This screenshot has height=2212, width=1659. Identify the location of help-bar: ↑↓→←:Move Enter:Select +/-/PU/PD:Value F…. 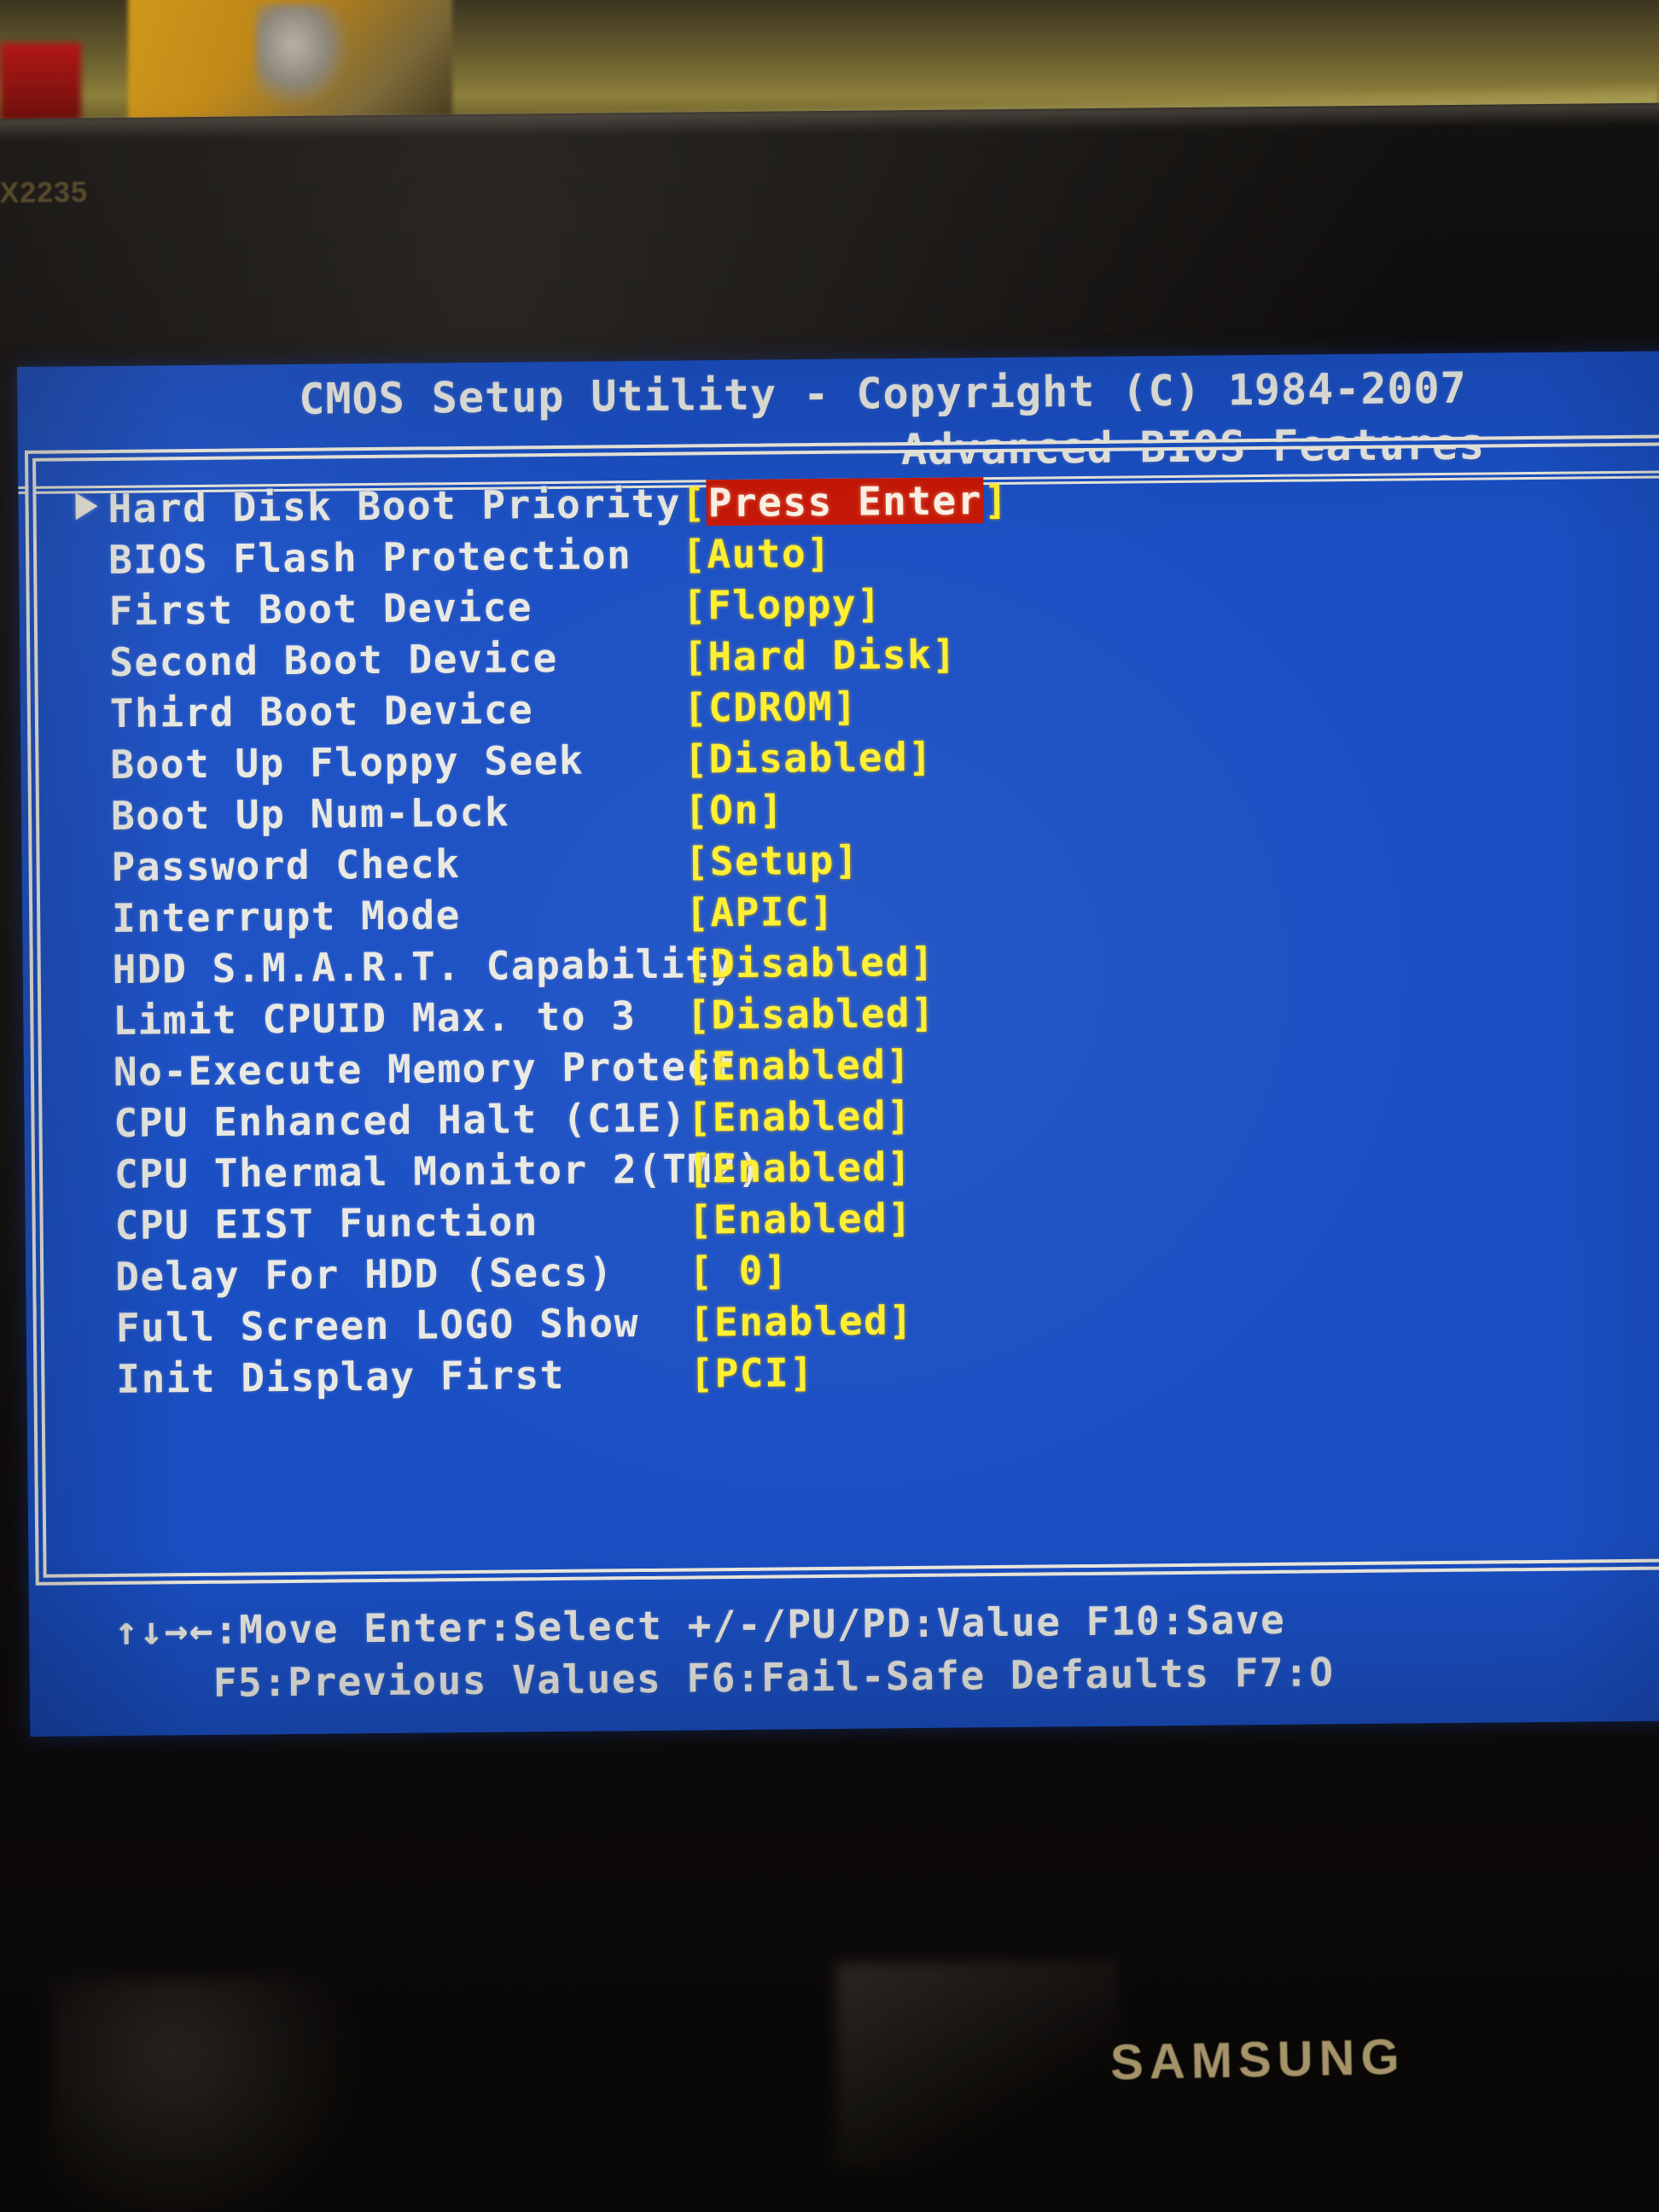
(844, 1649).